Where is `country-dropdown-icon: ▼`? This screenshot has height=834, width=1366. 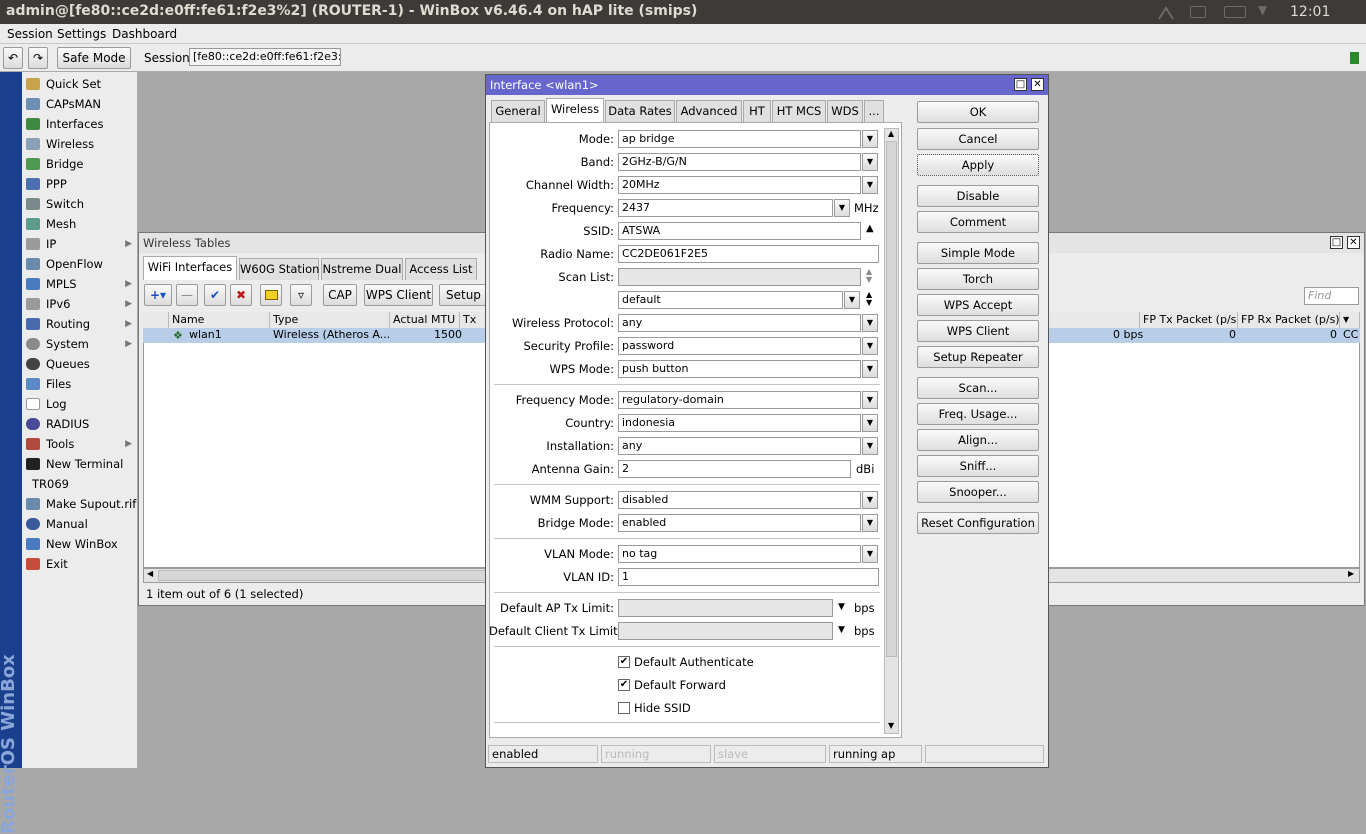 country-dropdown-icon: ▼ is located at coordinates (870, 423).